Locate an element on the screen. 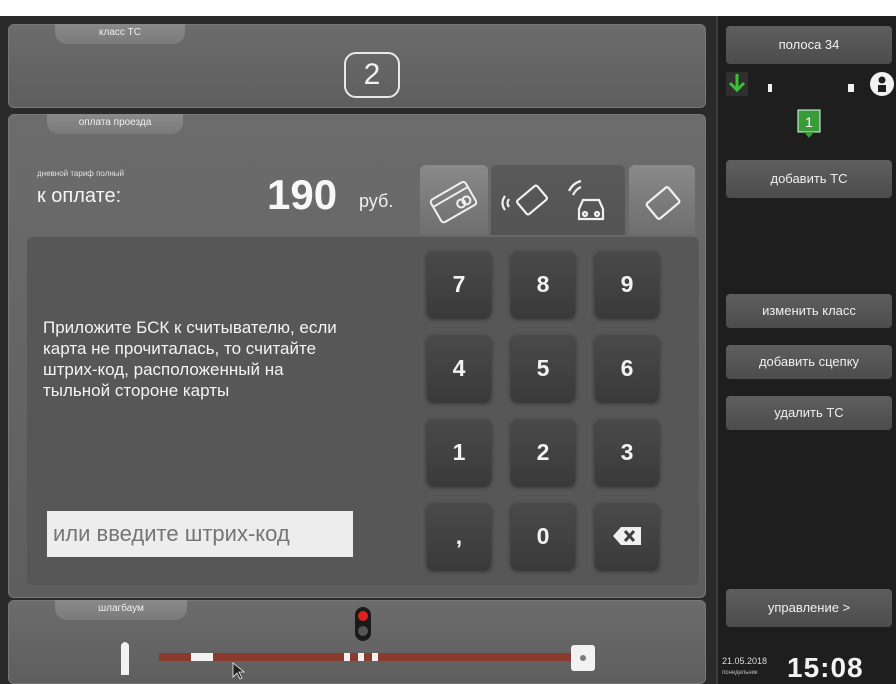  barrier-panel: шлагбаум is located at coordinates (357, 642).